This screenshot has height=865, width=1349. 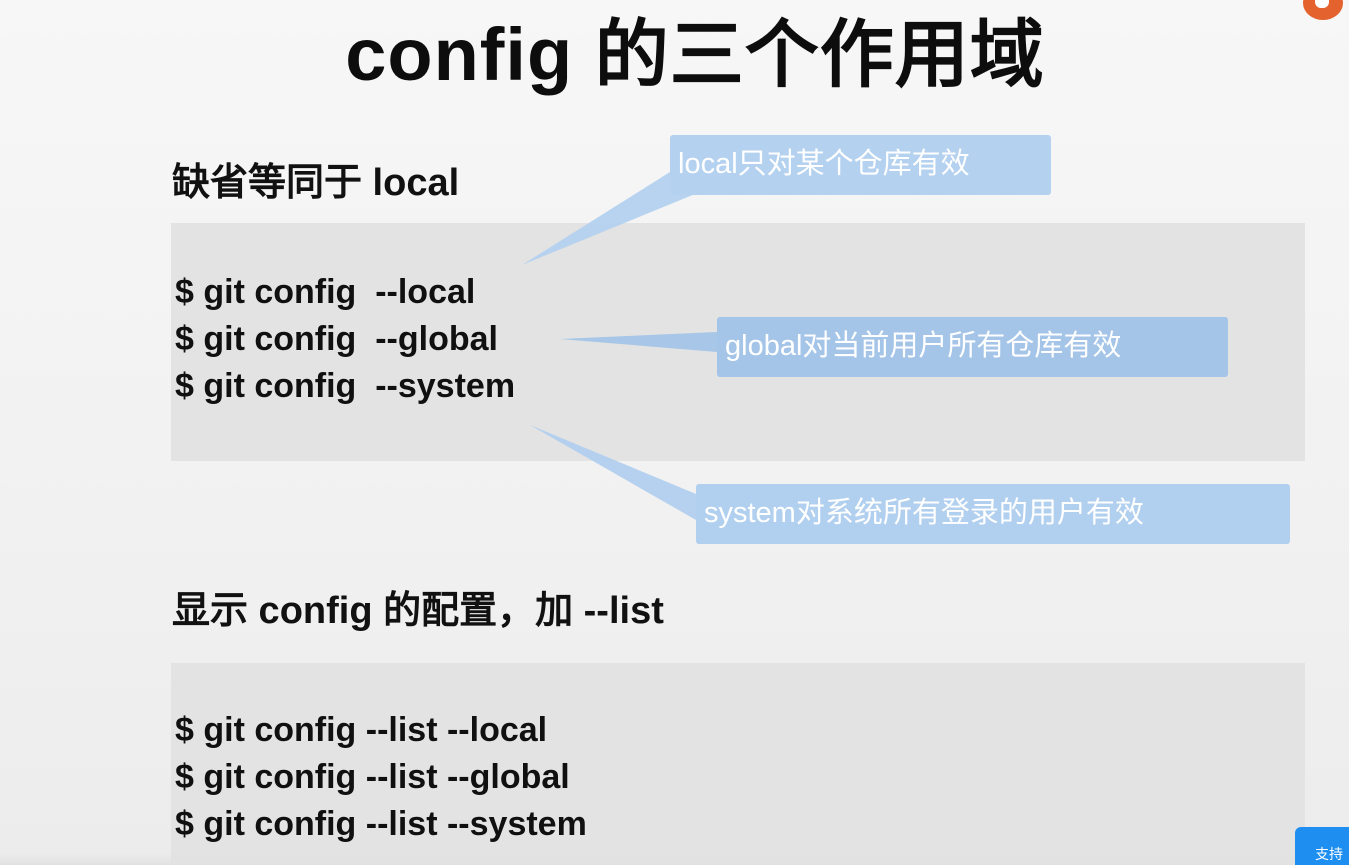 What do you see at coordinates (1322, 846) in the screenshot?
I see `support-button: 支持` at bounding box center [1322, 846].